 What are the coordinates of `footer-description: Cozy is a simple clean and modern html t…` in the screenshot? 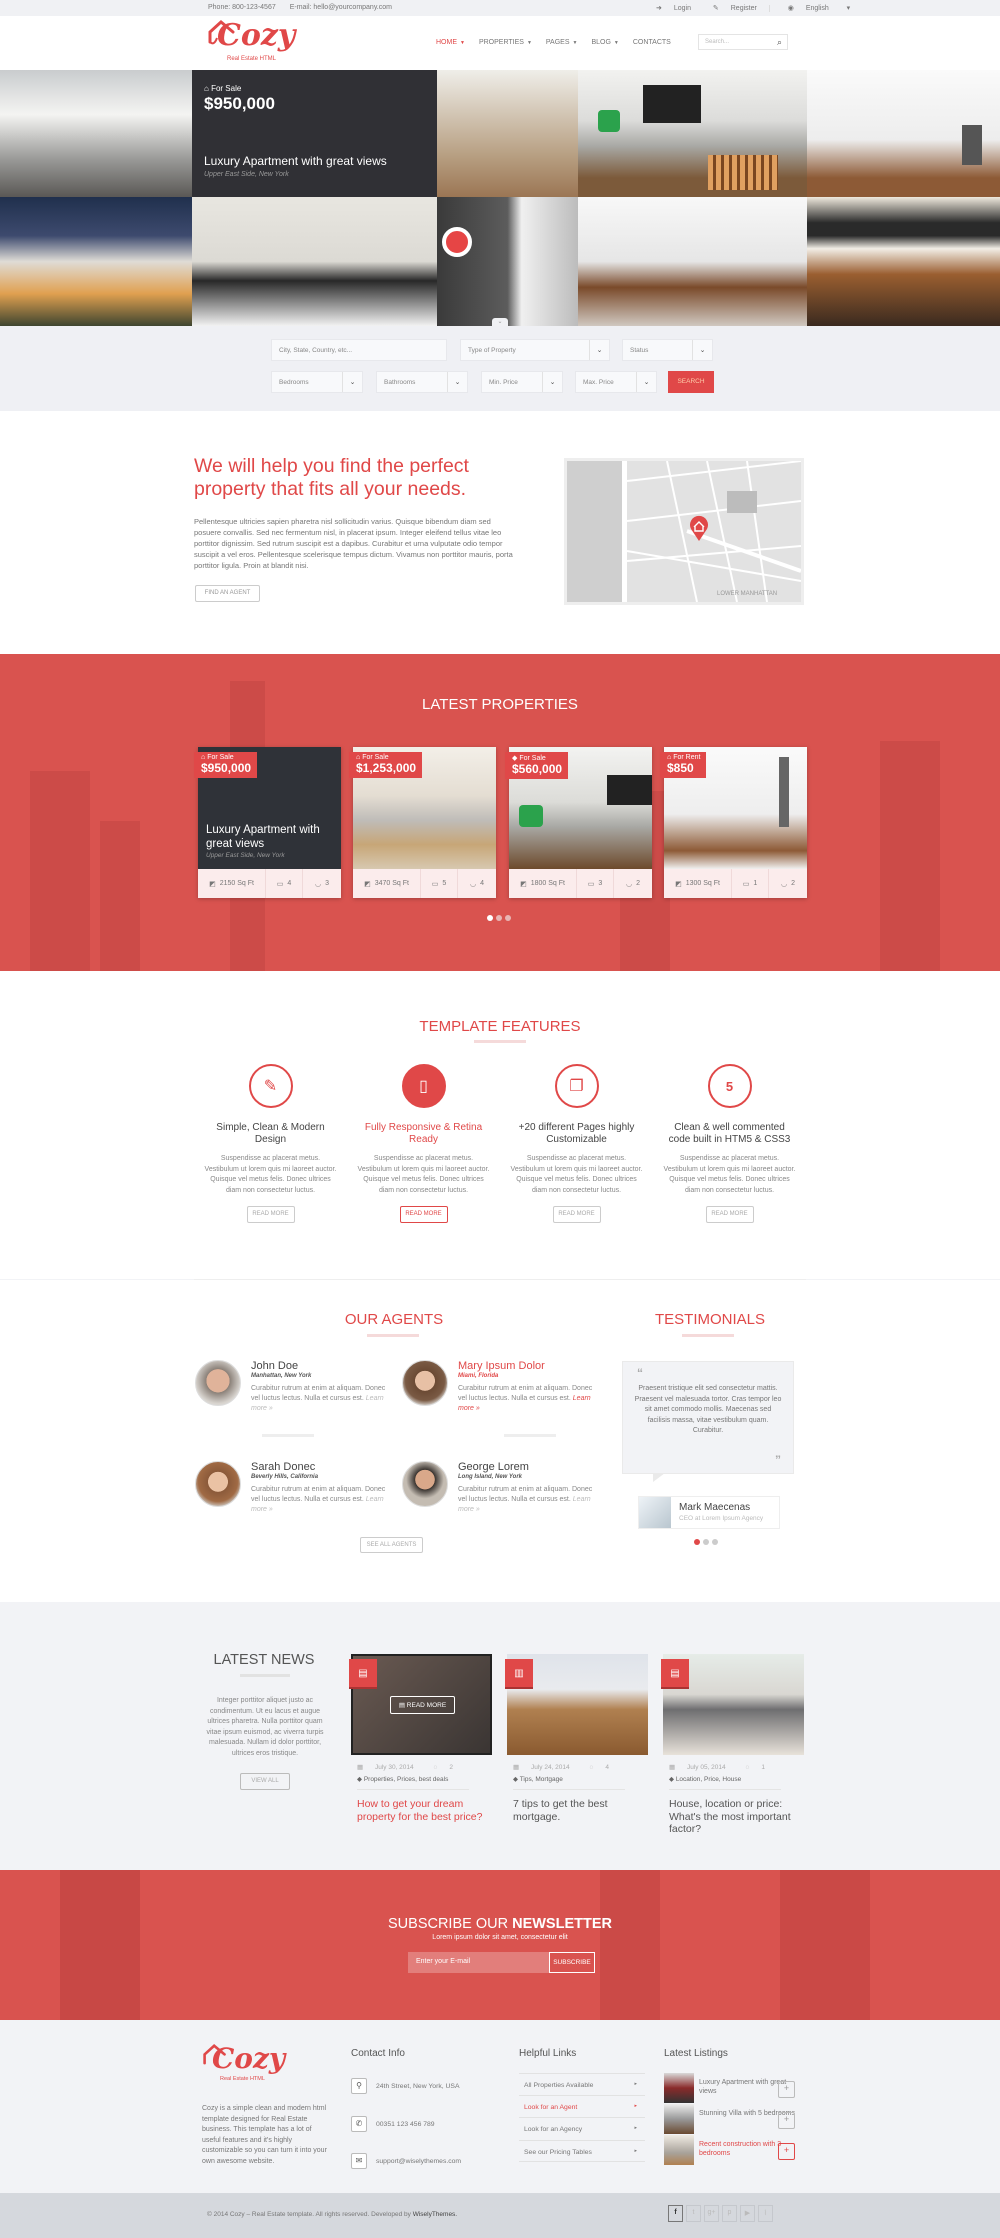 It's located at (264, 2135).